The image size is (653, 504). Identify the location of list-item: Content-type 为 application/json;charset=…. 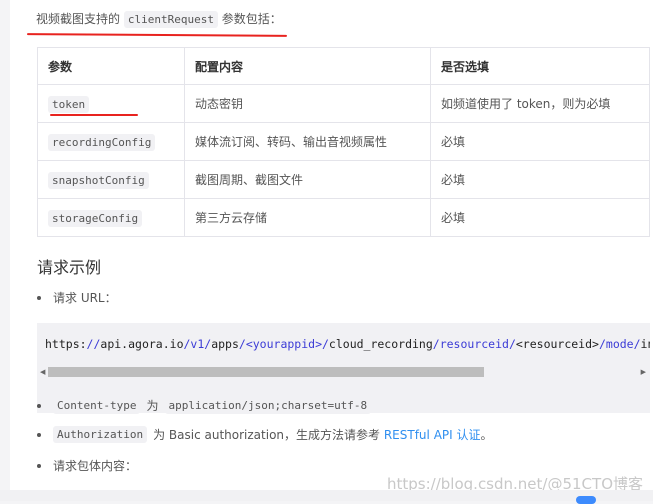
(204, 405).